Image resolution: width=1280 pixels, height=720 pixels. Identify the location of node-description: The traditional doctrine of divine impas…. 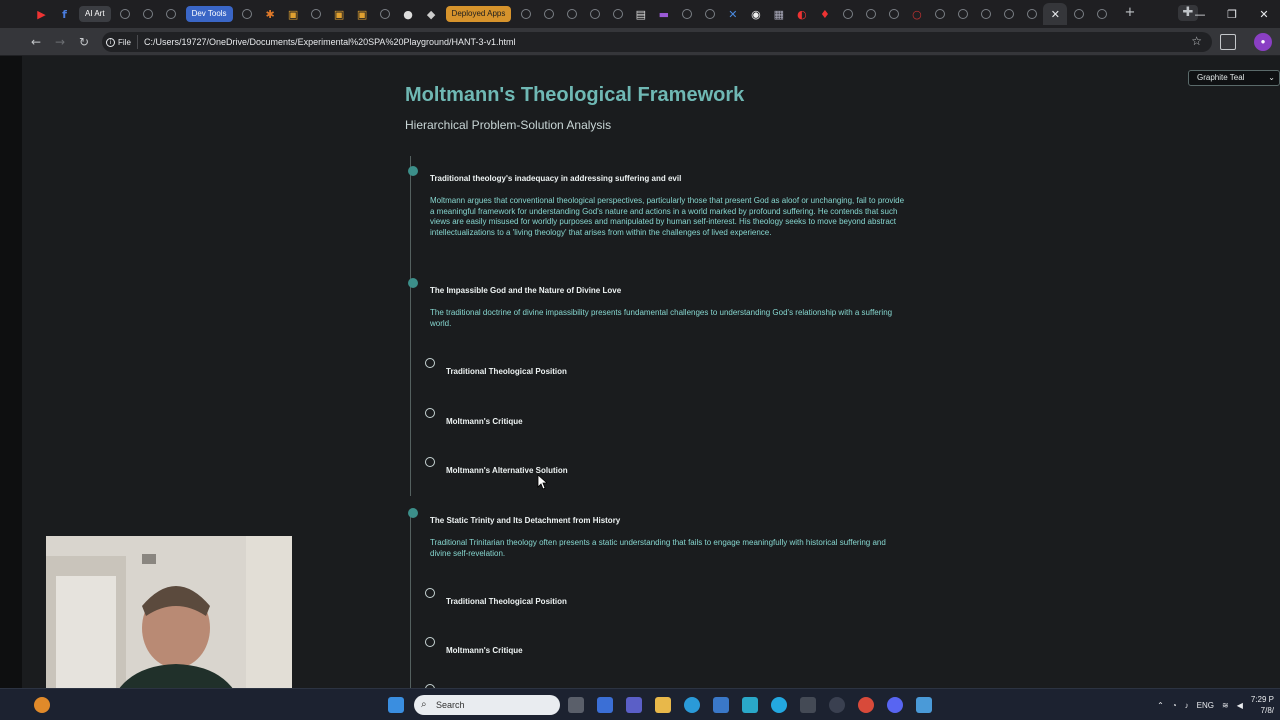
(661, 318).